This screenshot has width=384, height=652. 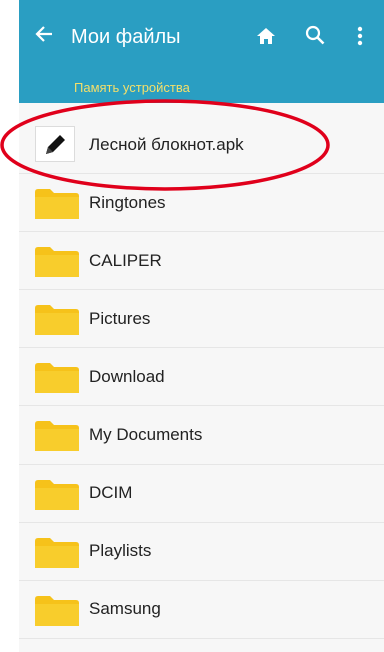 What do you see at coordinates (127, 202) in the screenshot?
I see `list-item-label: Ringtones` at bounding box center [127, 202].